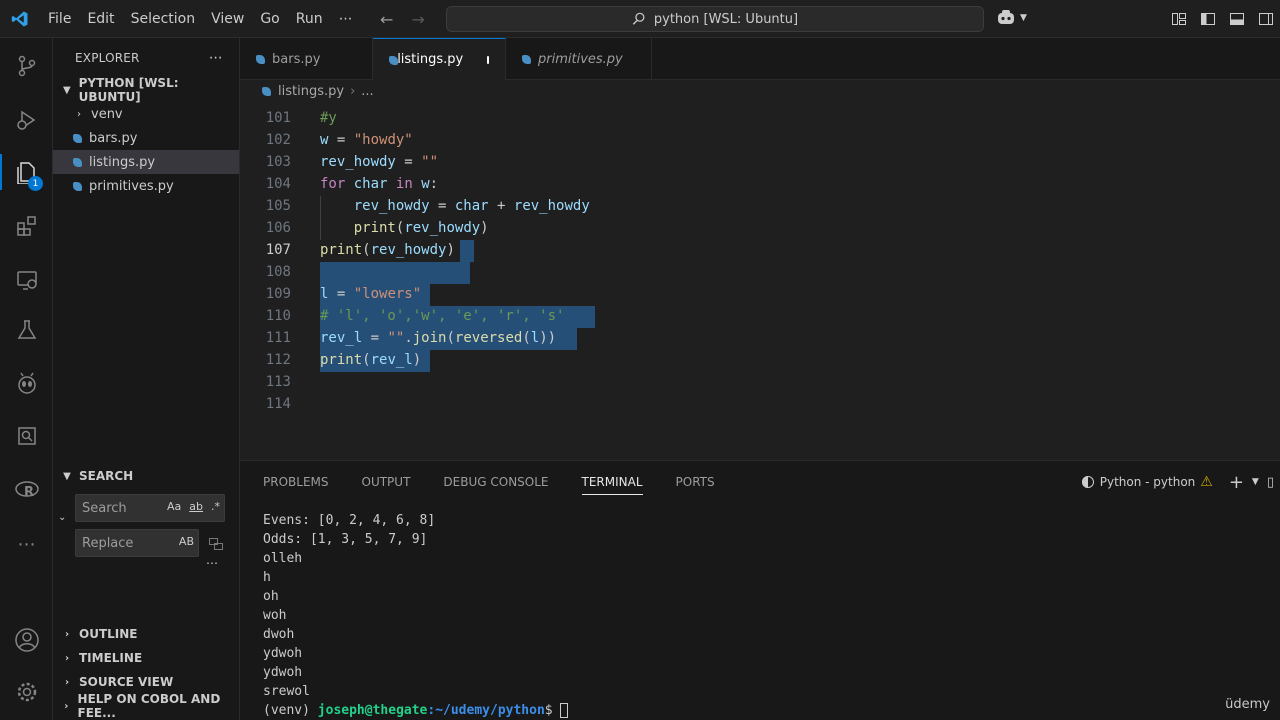 This screenshot has width=1280, height=720. Describe the element at coordinates (1087, 482) in the screenshot. I see `python-terminal-icon` at that location.